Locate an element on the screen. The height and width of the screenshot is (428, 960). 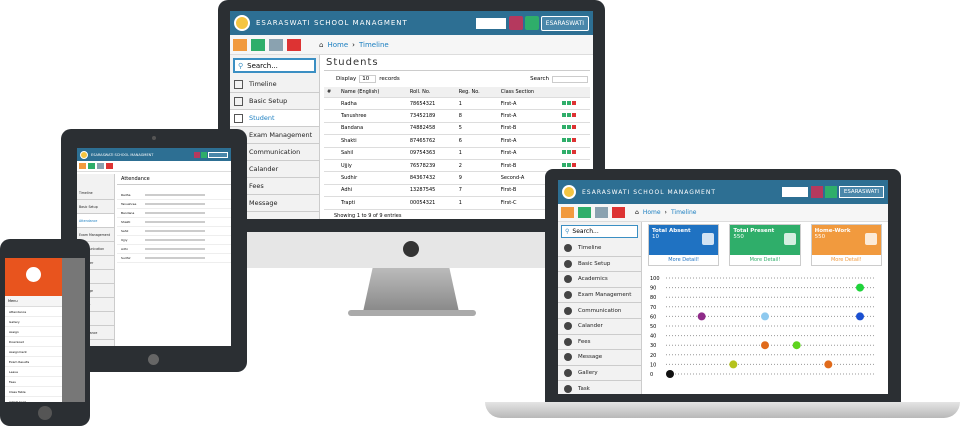
mail-icon is located at coordinates (531, 23).